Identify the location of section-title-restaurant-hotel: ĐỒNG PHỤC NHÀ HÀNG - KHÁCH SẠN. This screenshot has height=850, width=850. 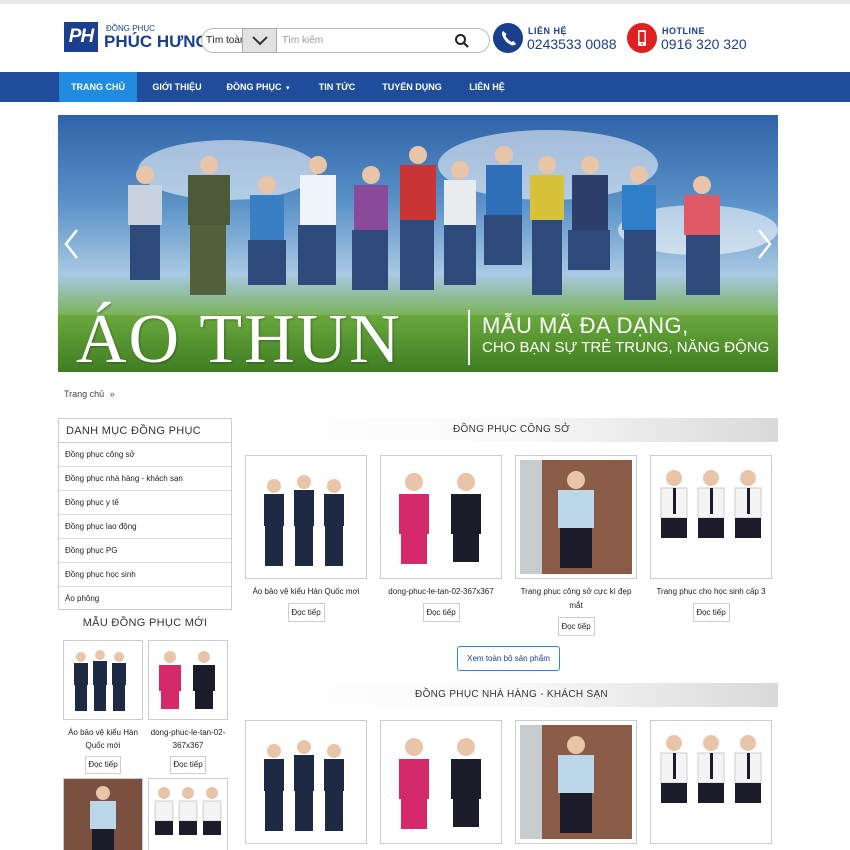
(511, 695).